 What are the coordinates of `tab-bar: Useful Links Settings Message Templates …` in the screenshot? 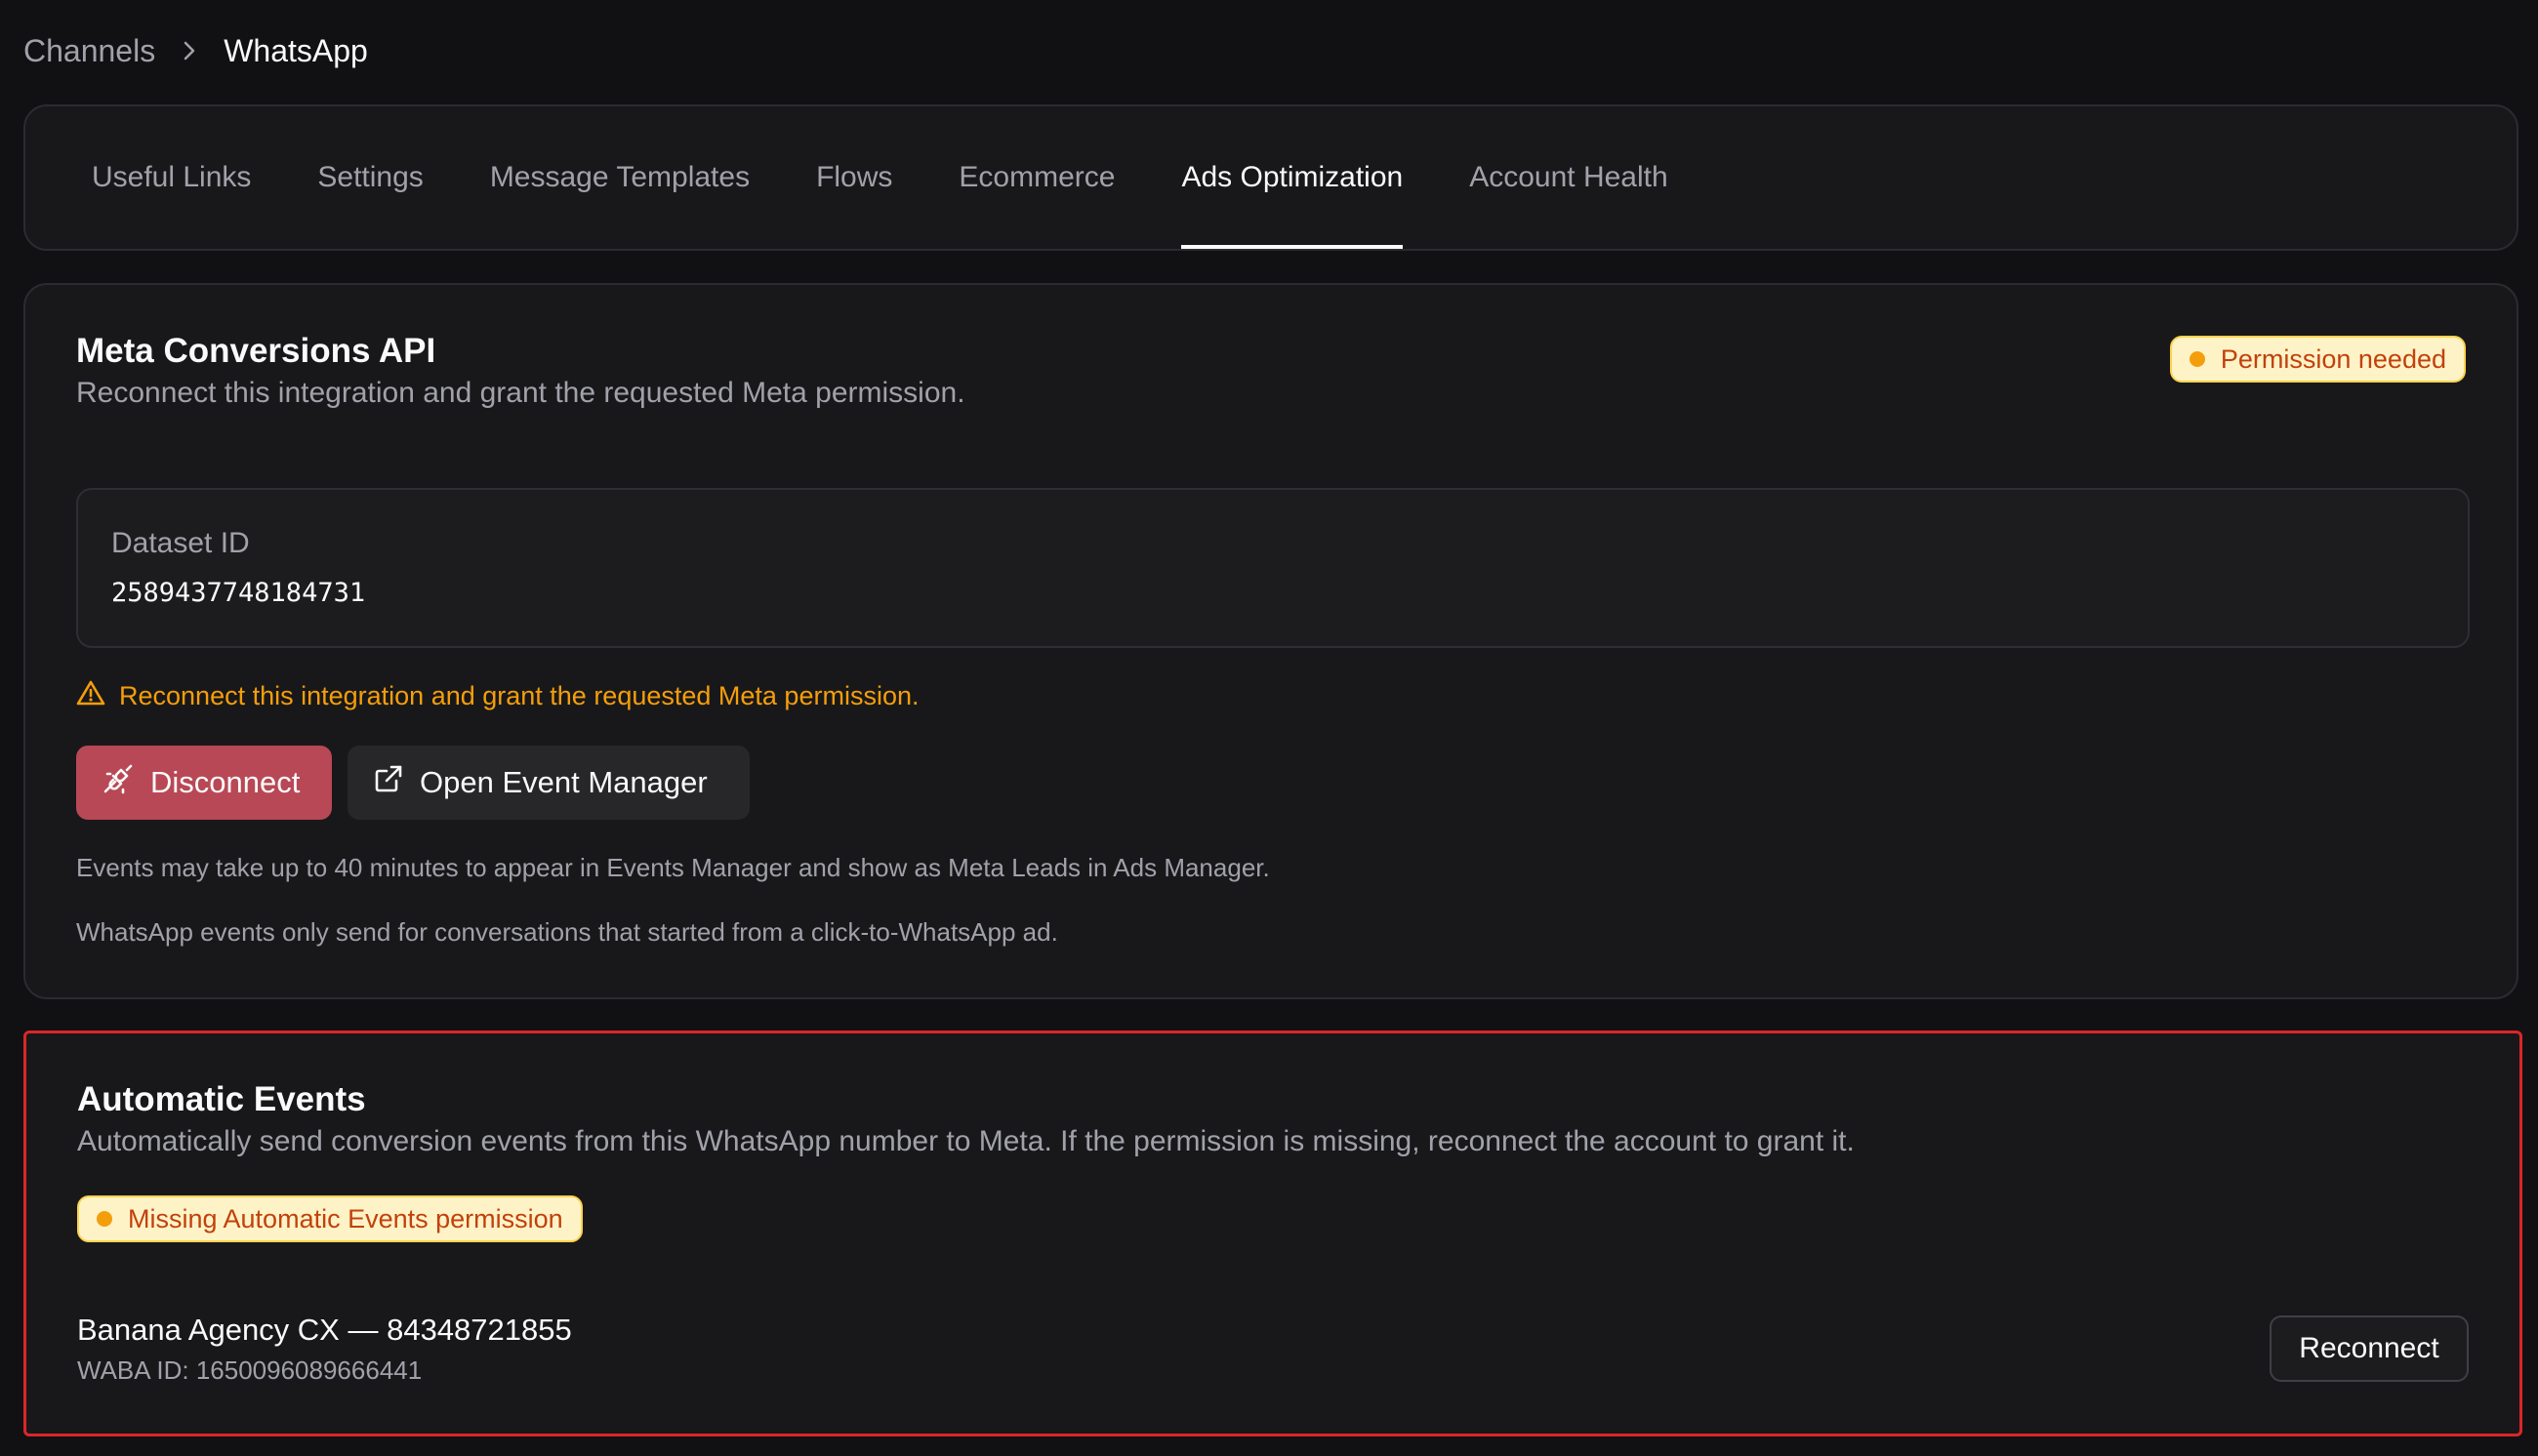 It's located at (1270, 177).